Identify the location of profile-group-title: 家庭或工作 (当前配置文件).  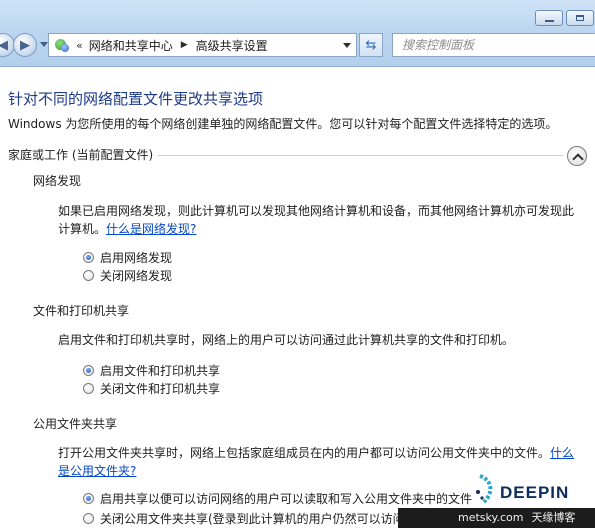
(81, 155).